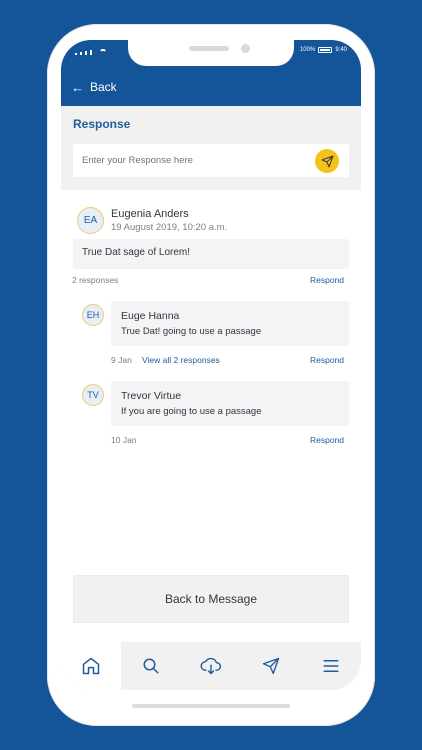 This screenshot has height=750, width=422. What do you see at coordinates (124, 440) in the screenshot?
I see `reply-date: 10 Jan` at bounding box center [124, 440].